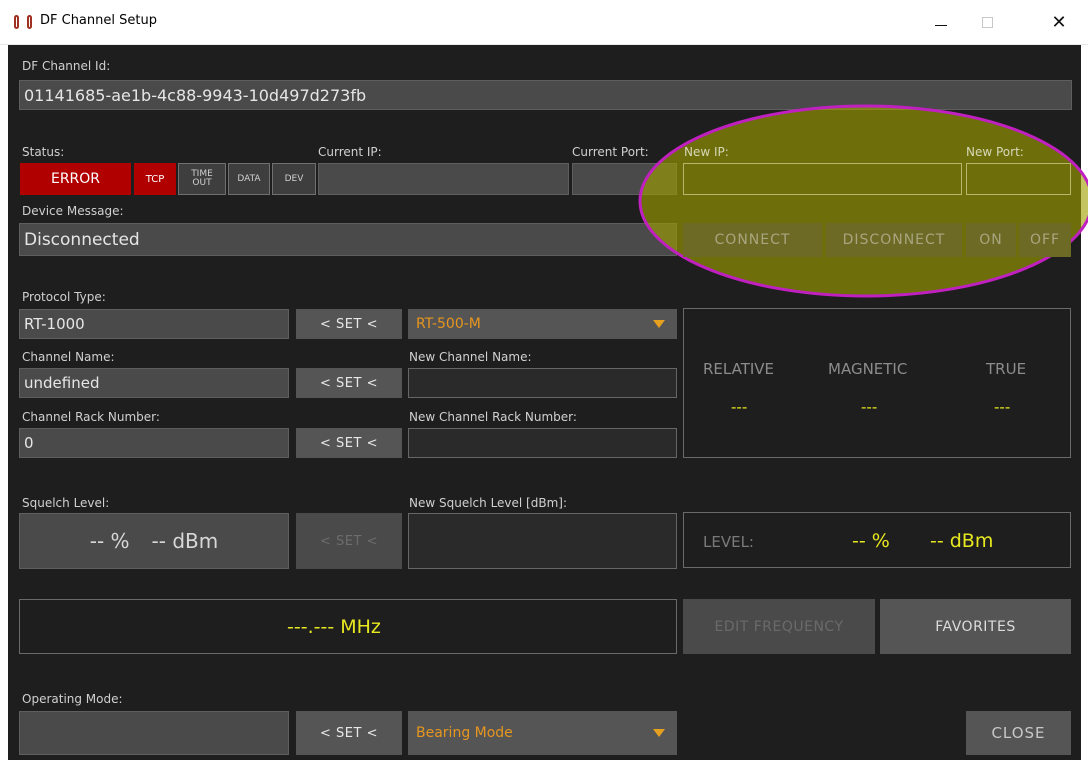  Describe the element at coordinates (154, 383) in the screenshot. I see `channel-name-field: undefined` at that location.